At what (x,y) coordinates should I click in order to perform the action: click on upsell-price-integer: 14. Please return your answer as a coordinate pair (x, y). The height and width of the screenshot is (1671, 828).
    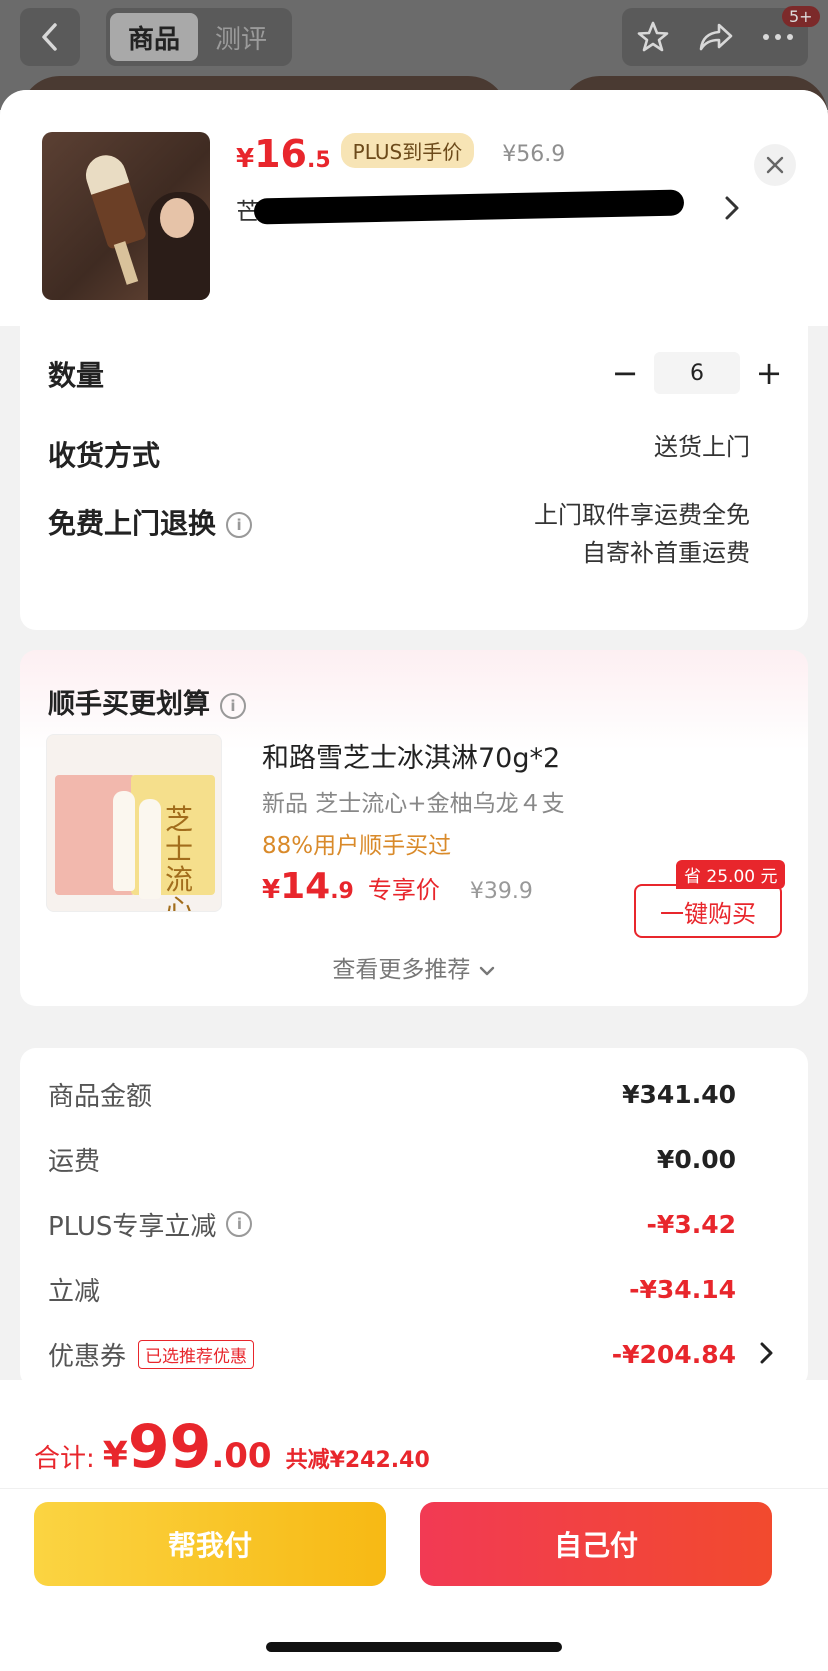
    Looking at the image, I should click on (305, 886).